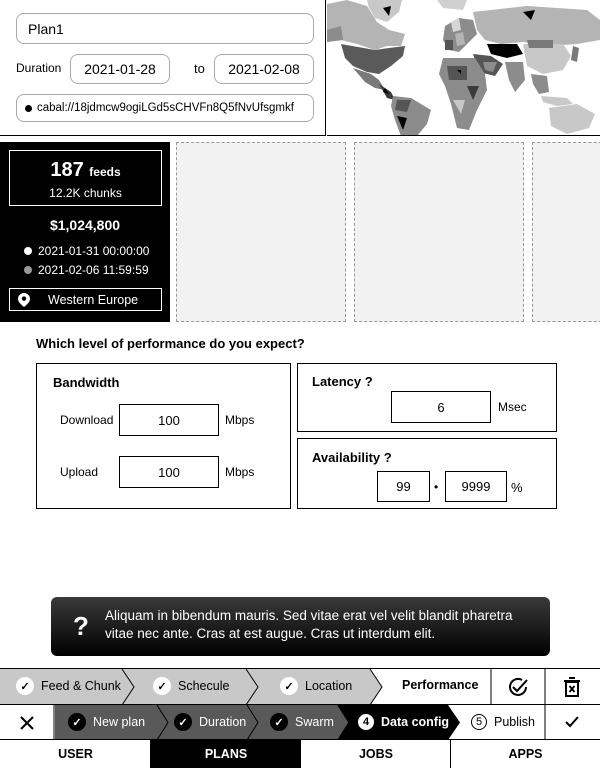 This screenshot has height=768, width=600. I want to click on question-icon: ?, so click(81, 626).